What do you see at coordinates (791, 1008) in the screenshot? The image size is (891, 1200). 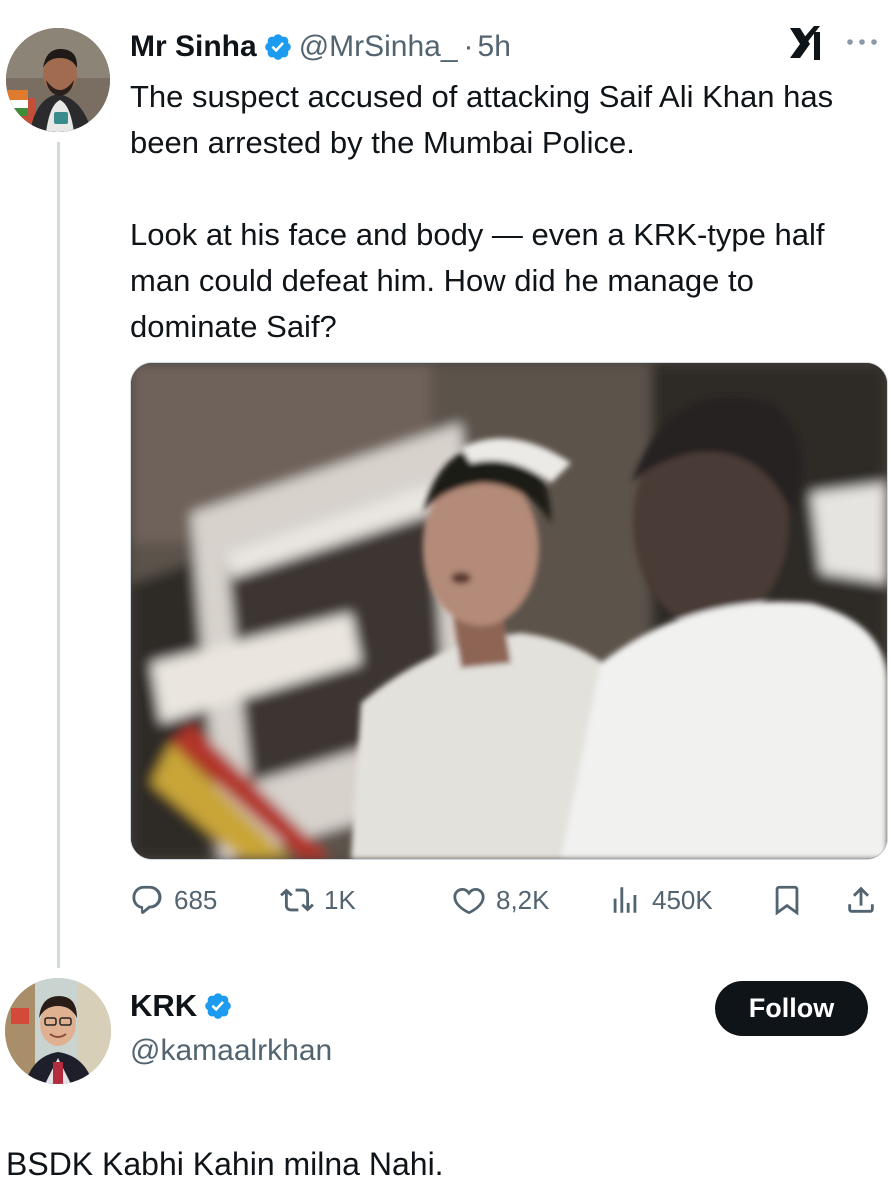 I see `follow-button: Follow` at bounding box center [791, 1008].